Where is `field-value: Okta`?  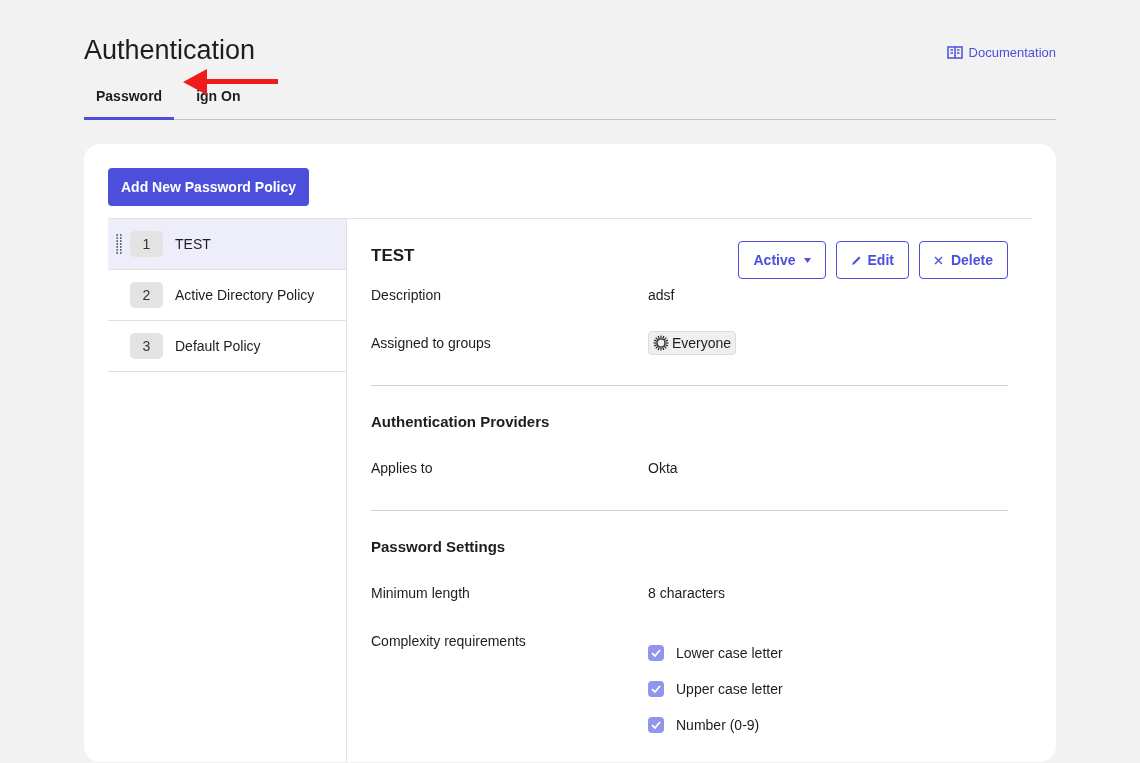
field-value: Okta is located at coordinates (663, 468).